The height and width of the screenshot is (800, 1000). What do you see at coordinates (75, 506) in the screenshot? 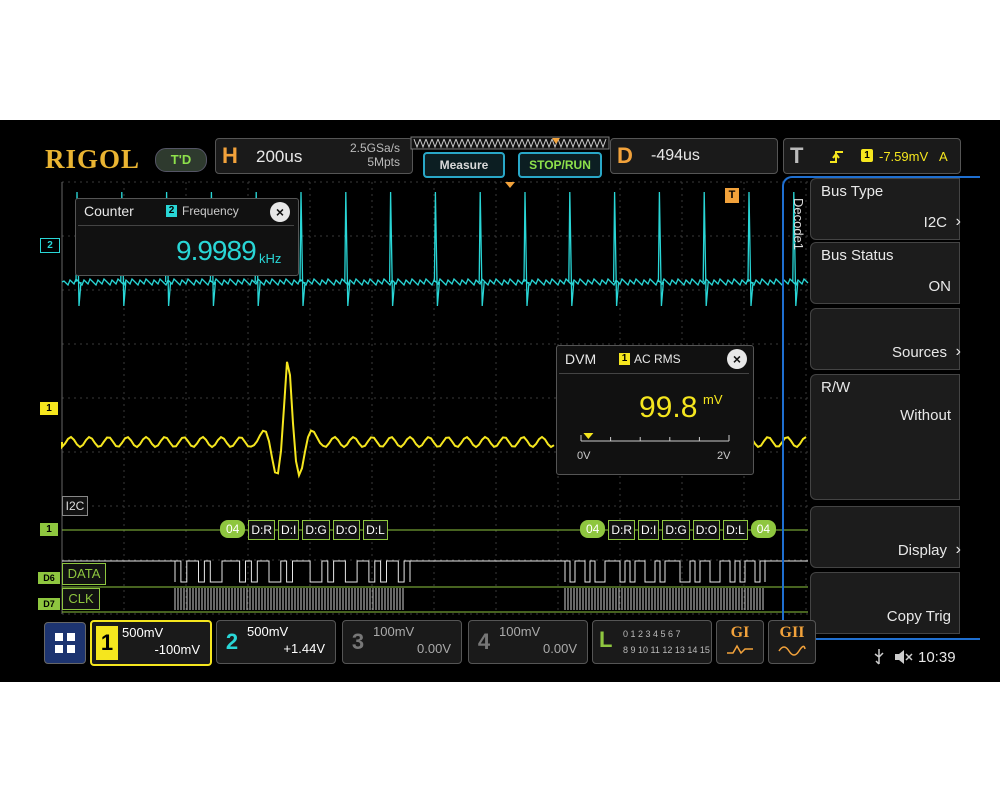
I see `i2c-label: I2C` at bounding box center [75, 506].